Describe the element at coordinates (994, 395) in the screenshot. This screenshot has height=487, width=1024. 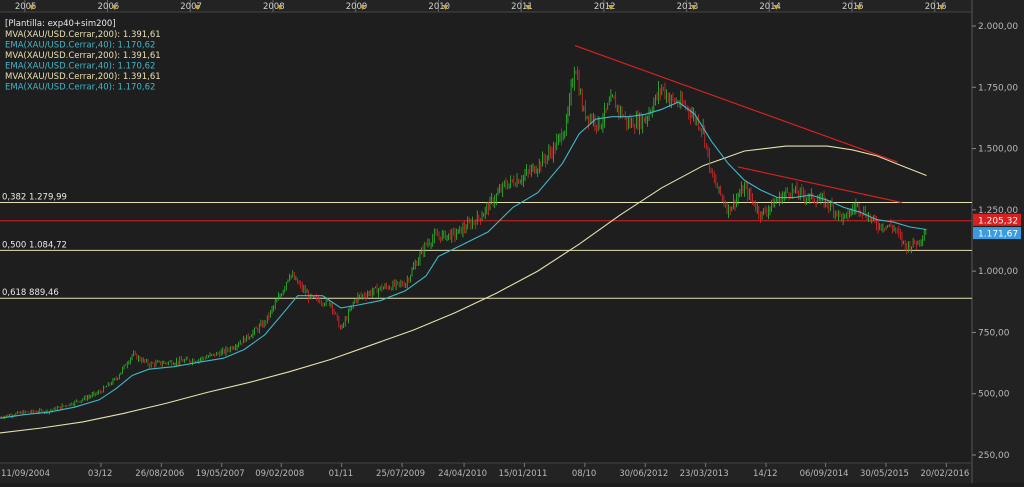
I see `y-tick-label: 500,00` at that location.